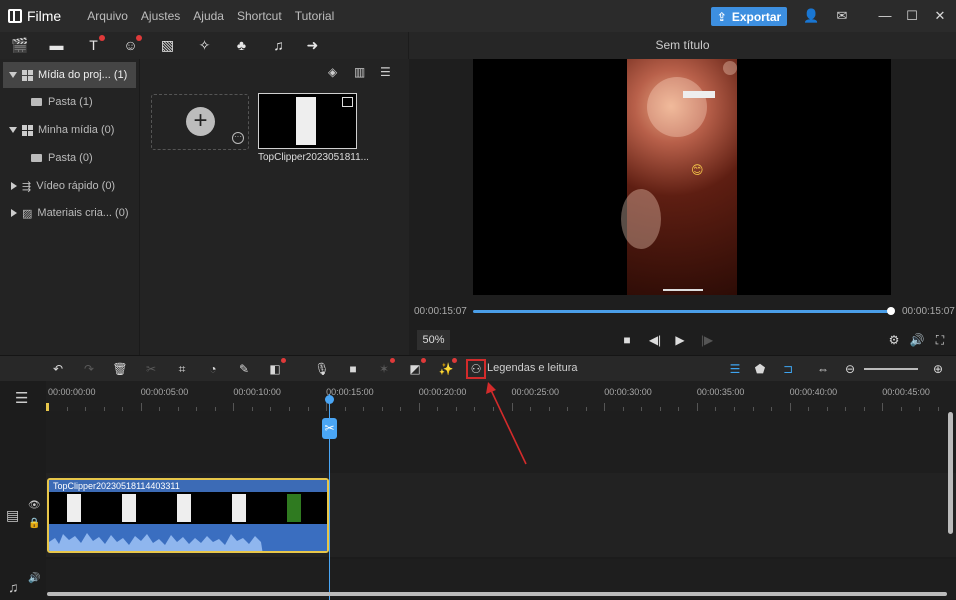  Describe the element at coordinates (353, 369) in the screenshot. I see `camera-icon: ■` at that location.